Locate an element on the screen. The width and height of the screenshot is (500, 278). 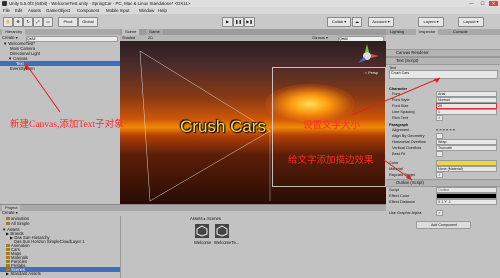
annotation-outline: 给文字添加描边效果 is located at coordinates (331, 161).